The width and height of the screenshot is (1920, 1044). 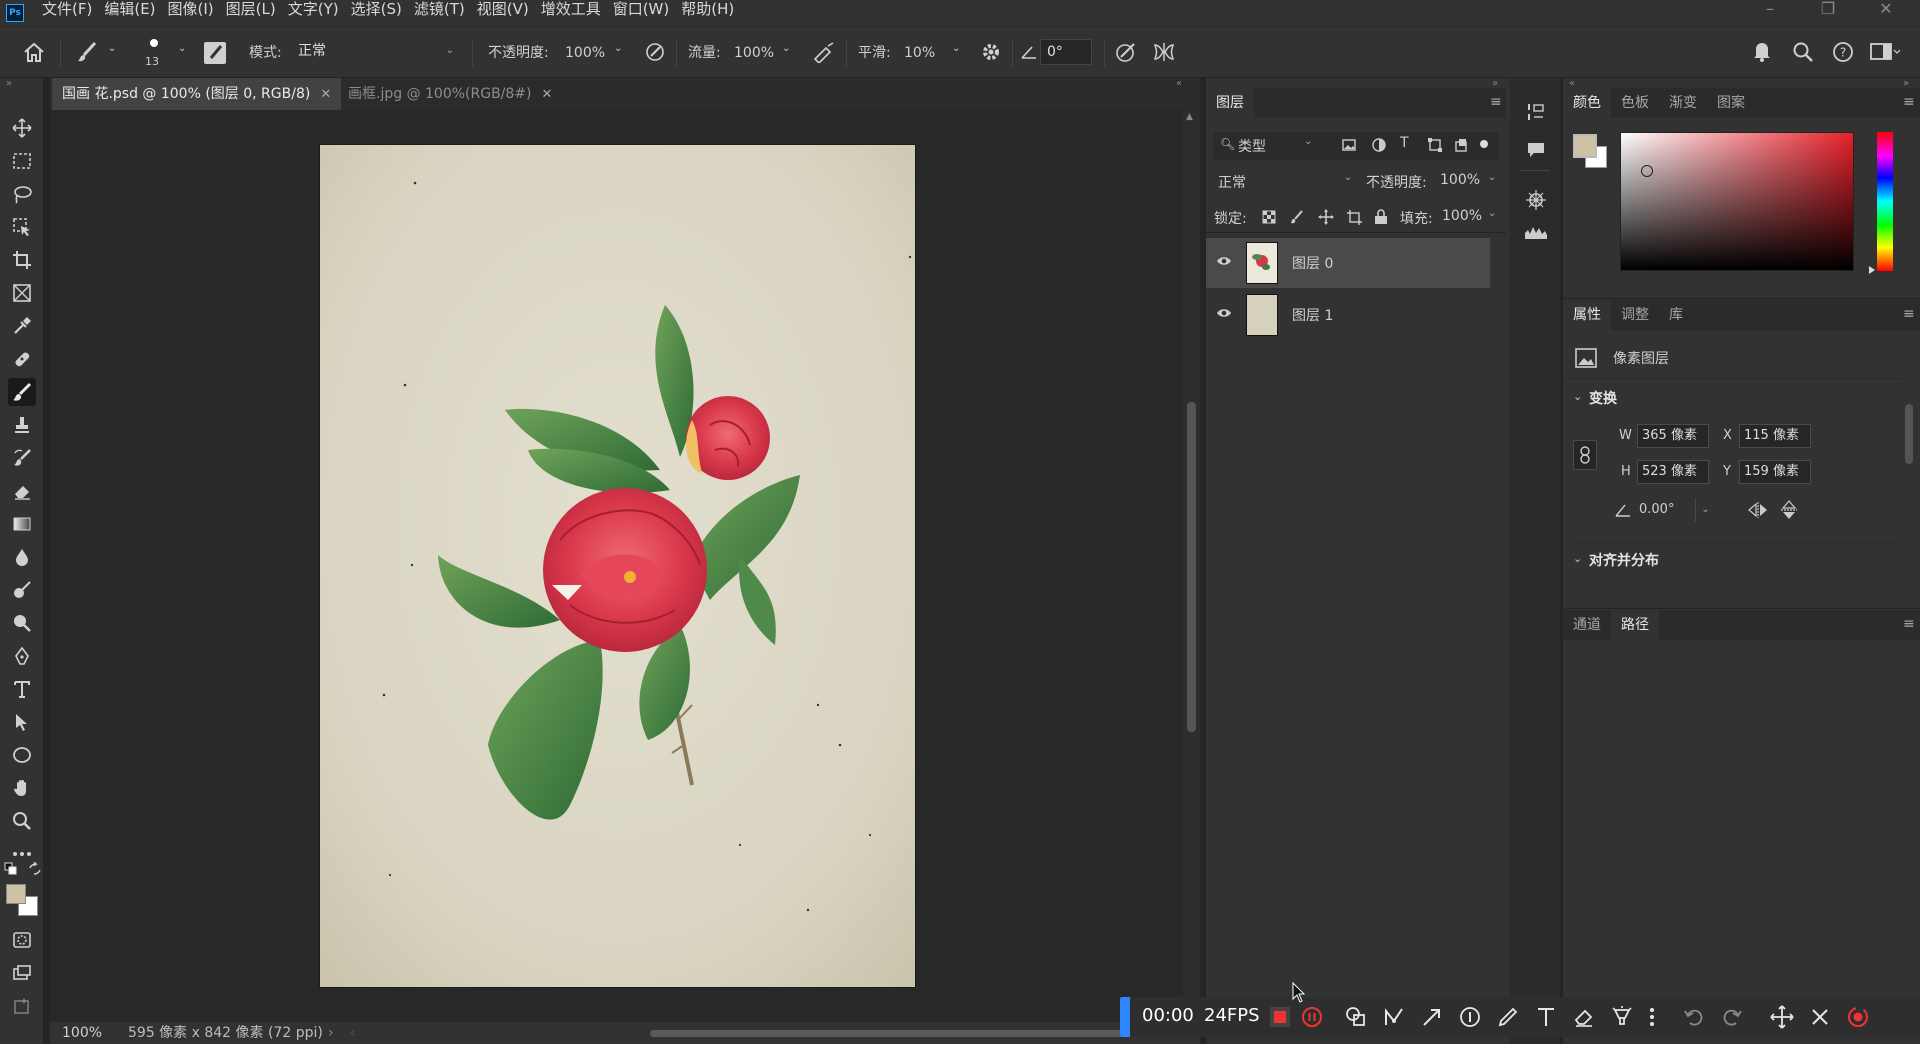 What do you see at coordinates (22, 1006) in the screenshot?
I see `generative-icon` at bounding box center [22, 1006].